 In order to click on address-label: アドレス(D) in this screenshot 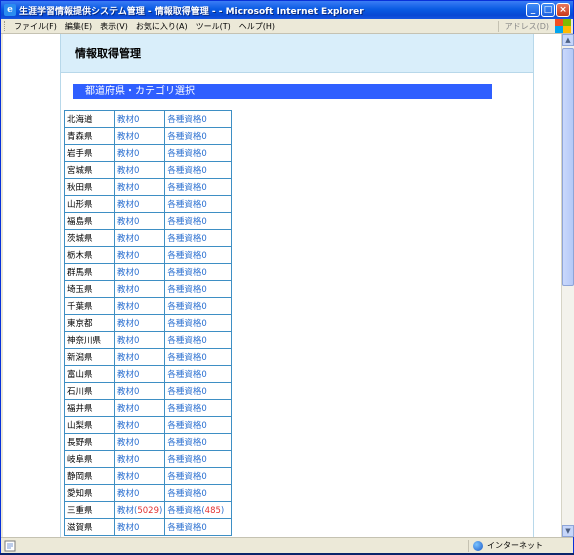, I will do `click(523, 26)`.